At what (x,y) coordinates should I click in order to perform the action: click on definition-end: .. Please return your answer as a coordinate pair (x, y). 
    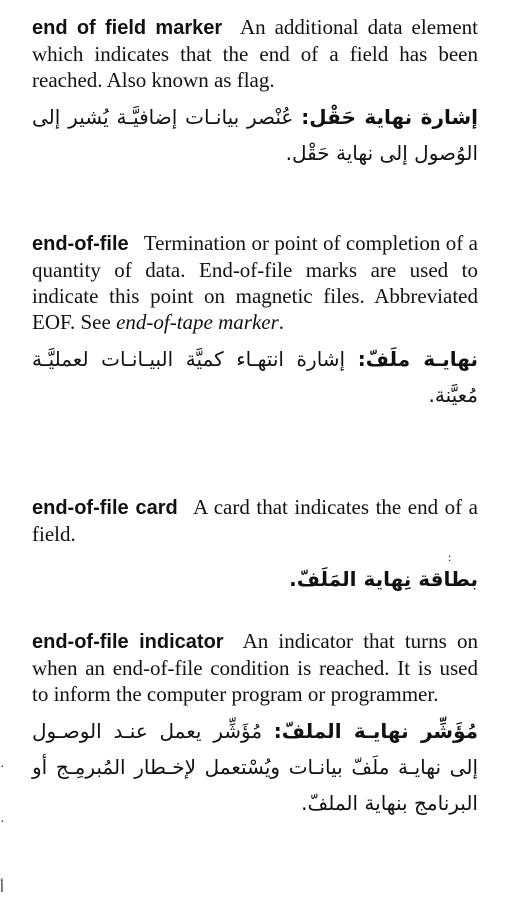
    Looking at the image, I should click on (281, 322).